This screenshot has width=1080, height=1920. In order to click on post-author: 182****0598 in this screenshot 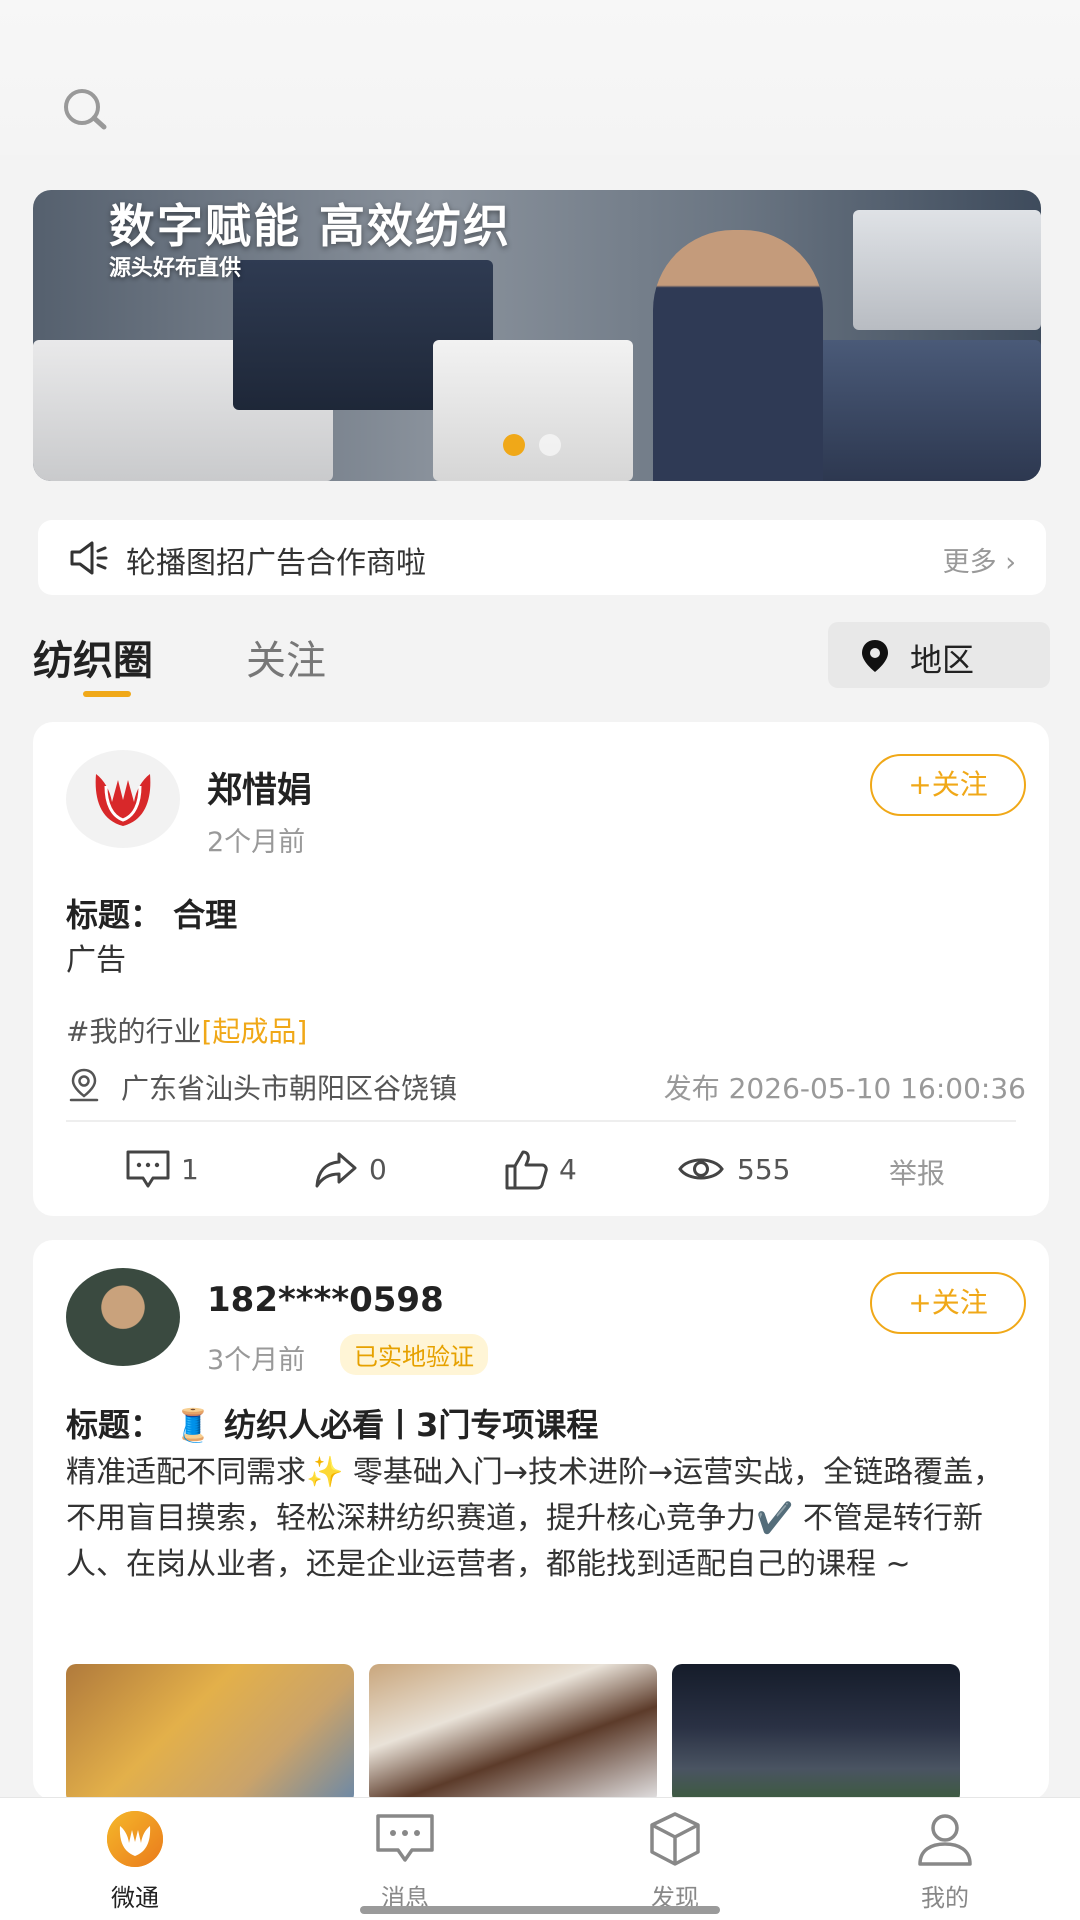, I will do `click(325, 1300)`.